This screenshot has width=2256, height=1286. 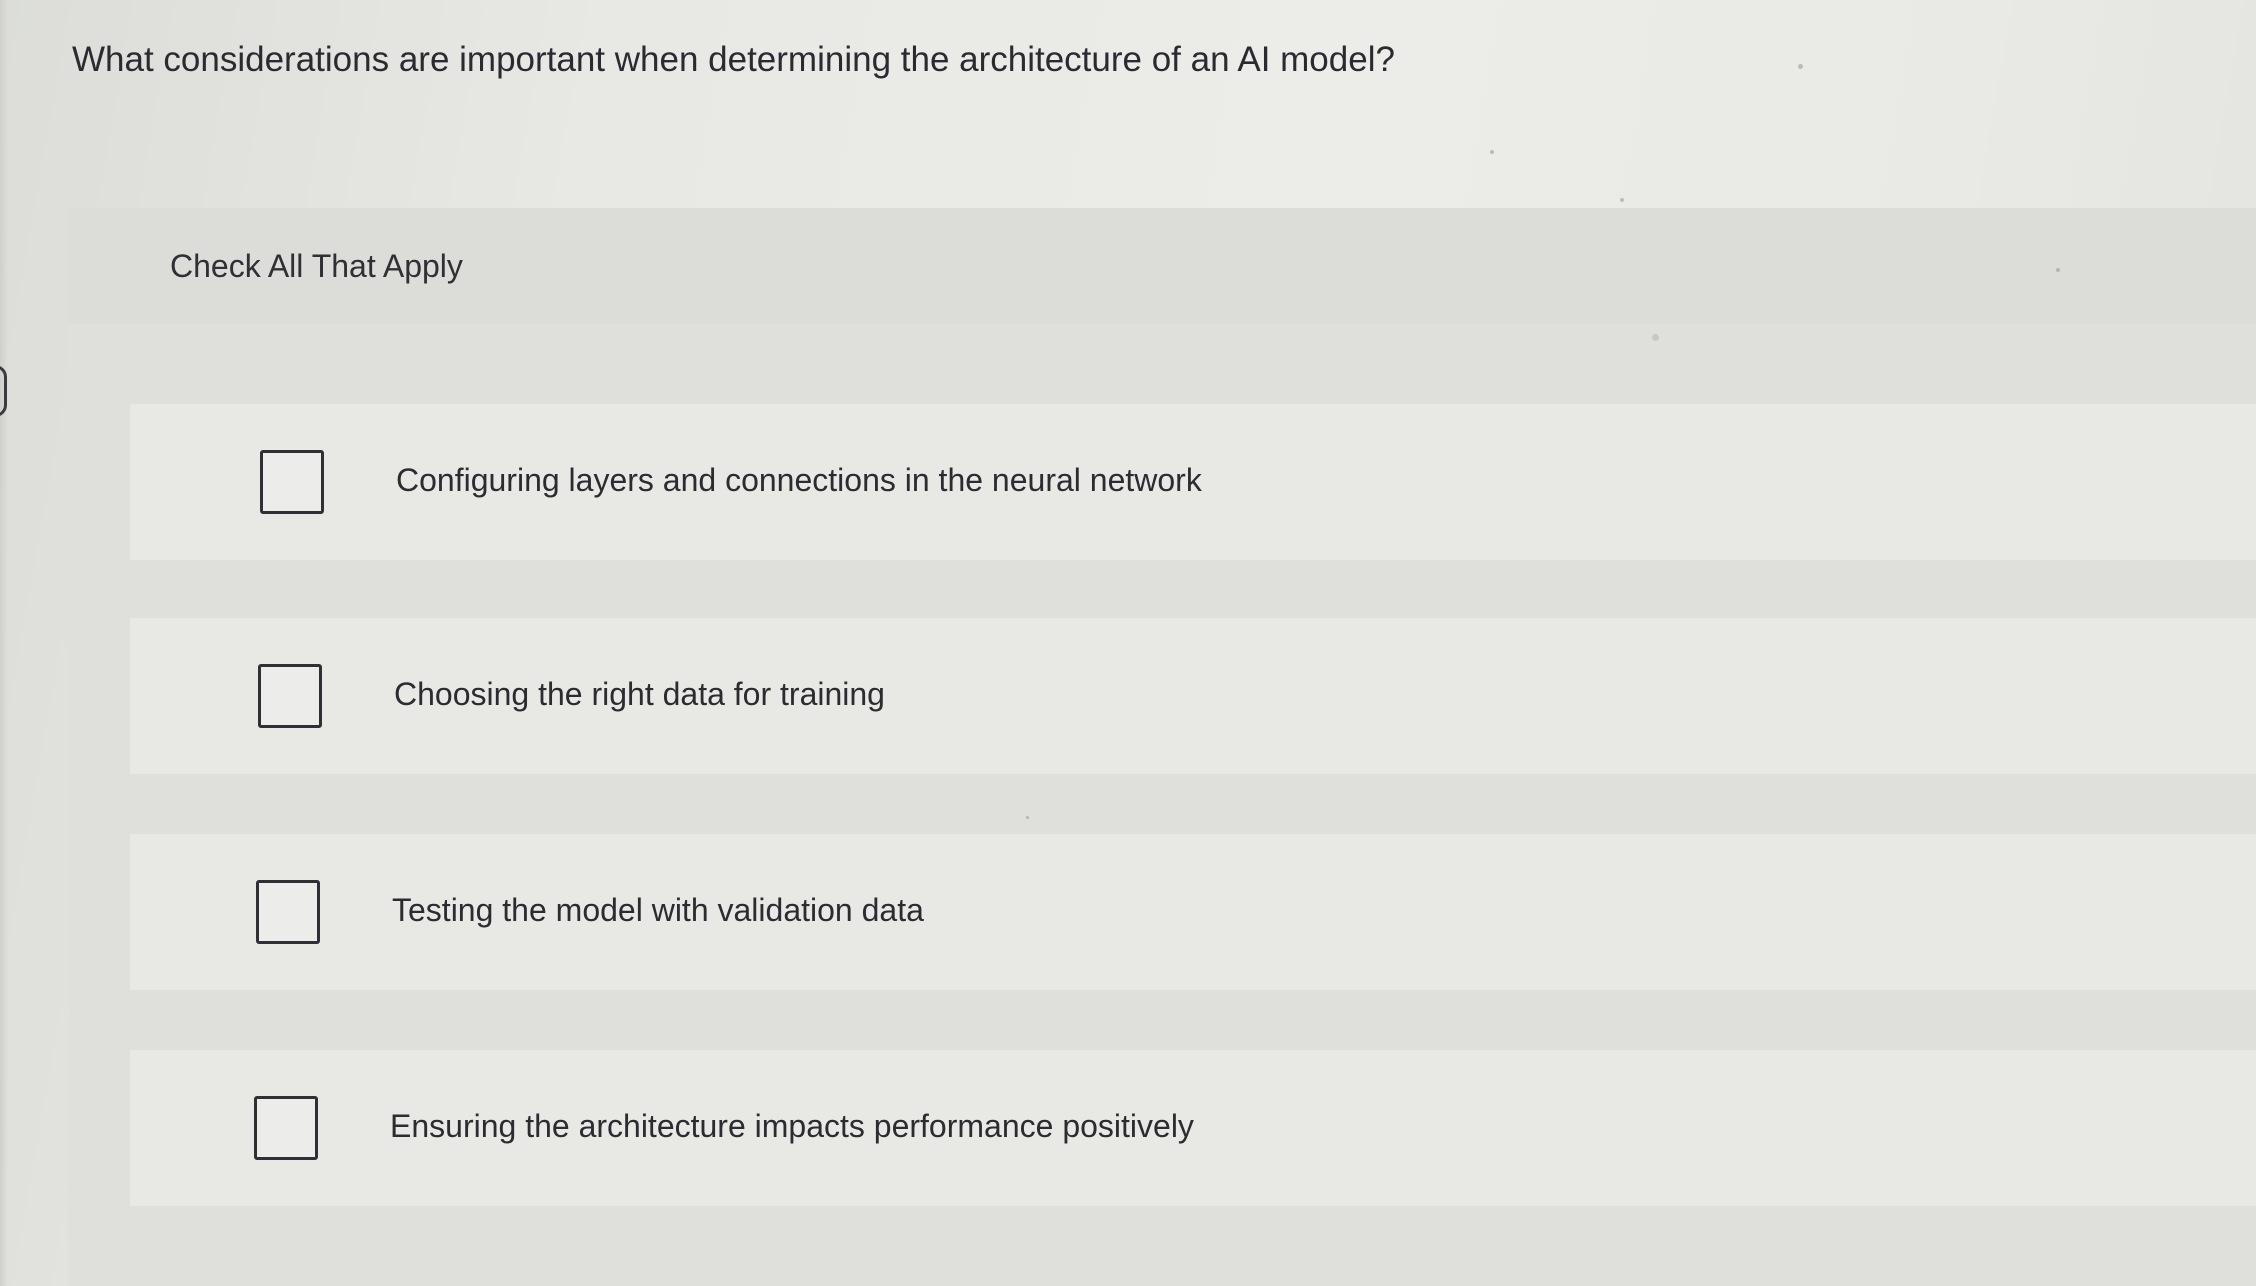 I want to click on option-3-checkbox, so click(x=288, y=912).